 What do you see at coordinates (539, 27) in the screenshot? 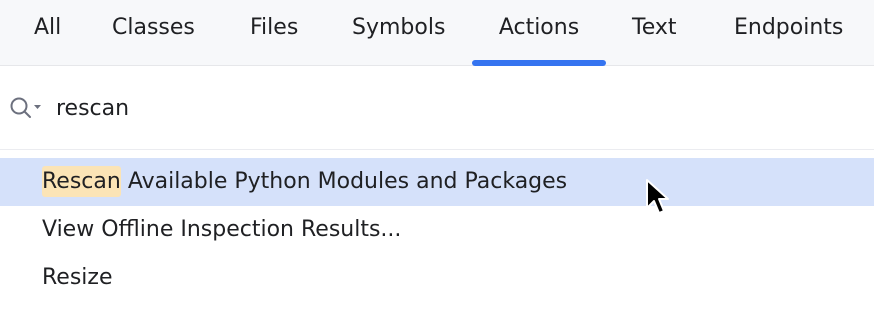
I see `tab-label: Actions` at bounding box center [539, 27].